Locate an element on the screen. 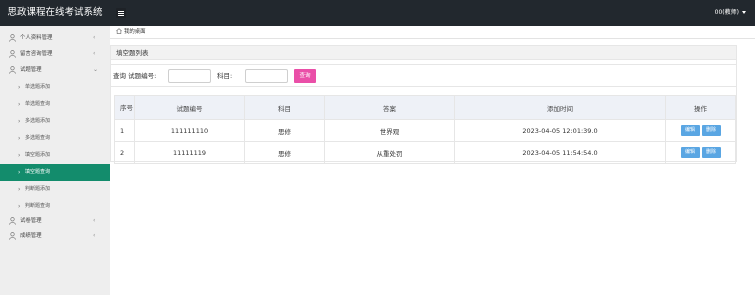 Image resolution: width=755 pixels, height=295 pixels. sidebar-item-label: 试题管理 is located at coordinates (31, 70).